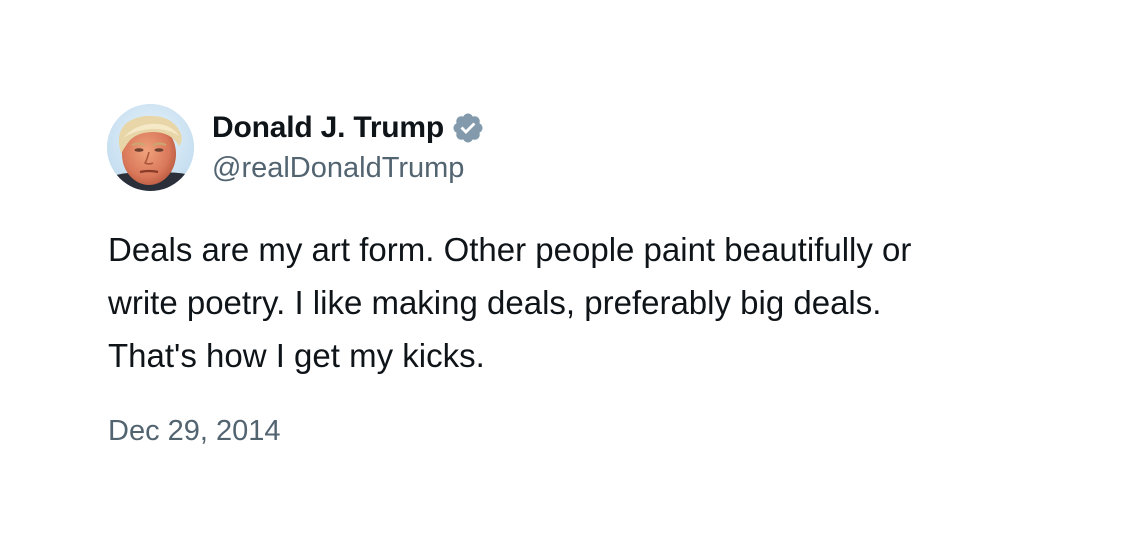 Image resolution: width=1147 pixels, height=558 pixels. Describe the element at coordinates (468, 128) in the screenshot. I see `verified-badge-icon` at that location.